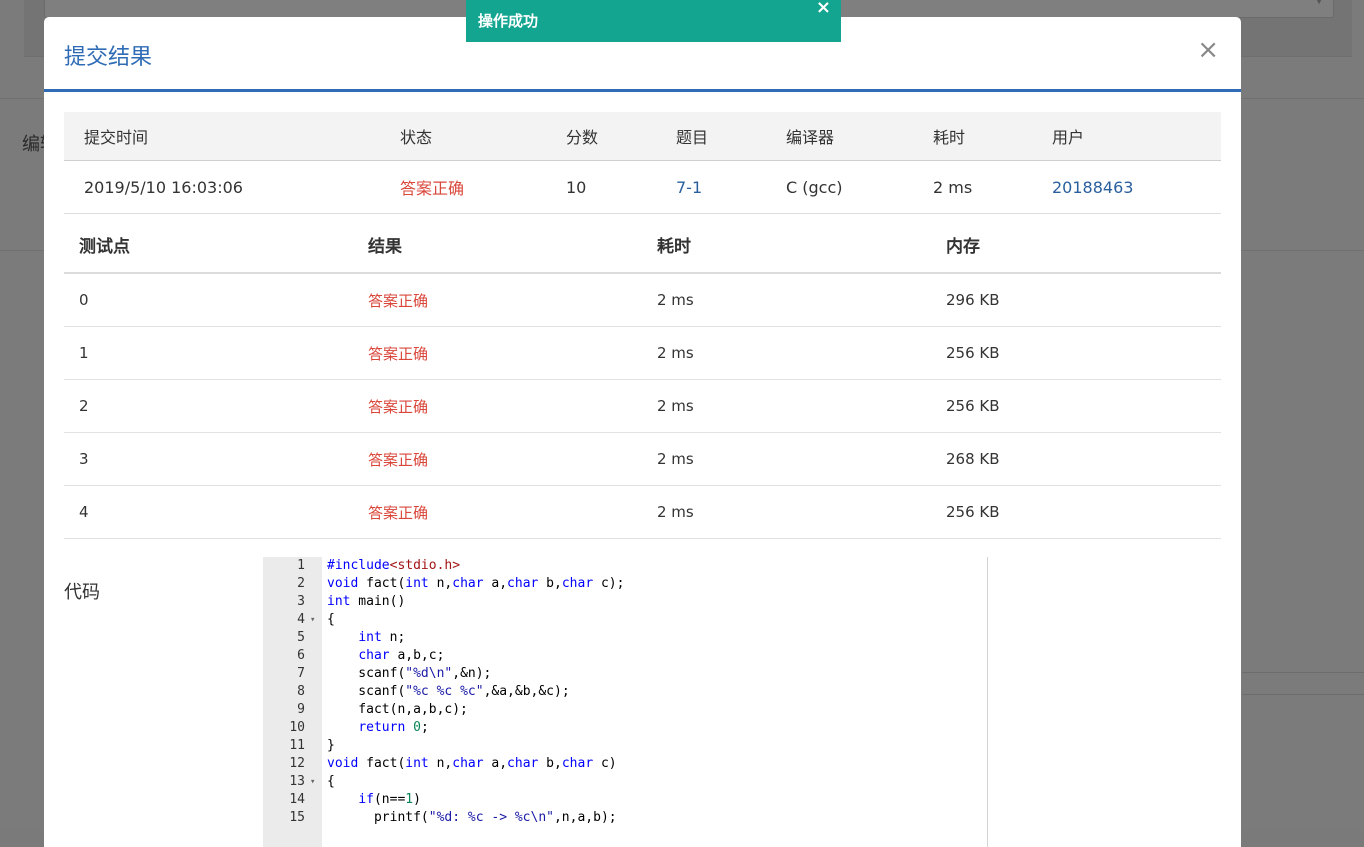  Describe the element at coordinates (839, 187) in the screenshot. I see `compiler-value: C (gcc)` at that location.